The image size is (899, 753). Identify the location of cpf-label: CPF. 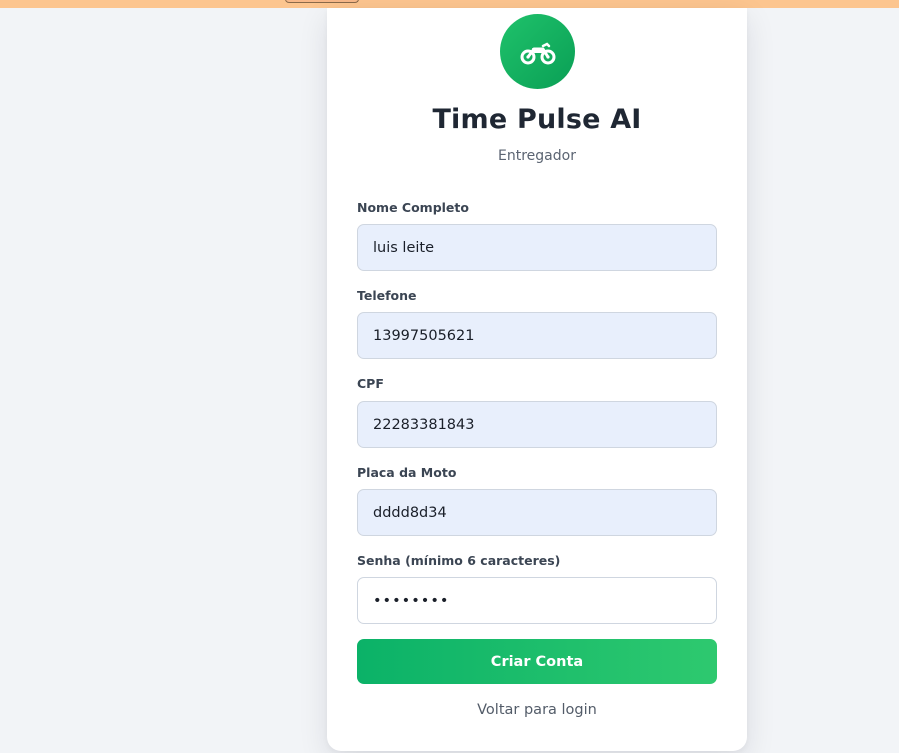
(370, 383).